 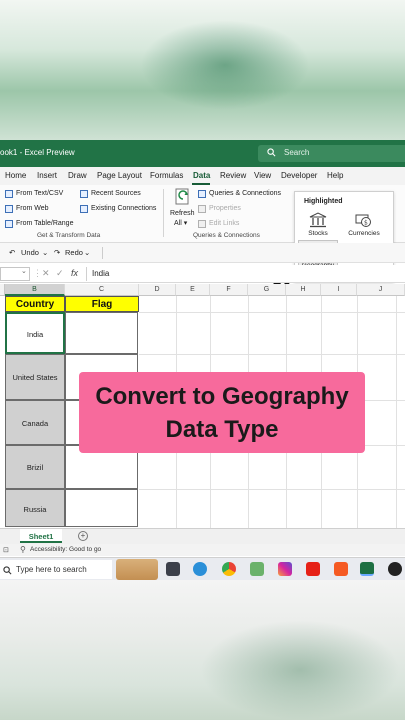 What do you see at coordinates (182, 196) in the screenshot?
I see `refresh-all-icon` at bounding box center [182, 196].